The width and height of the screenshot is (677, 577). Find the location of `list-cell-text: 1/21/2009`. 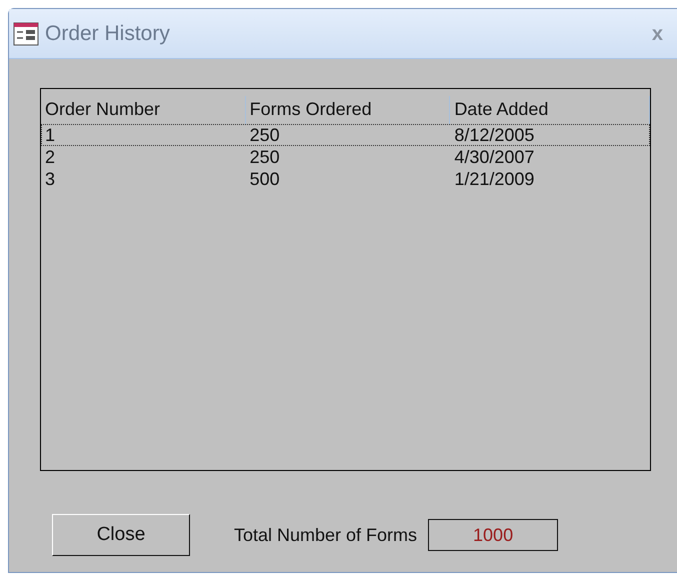

list-cell-text: 1/21/2009 is located at coordinates (494, 179).